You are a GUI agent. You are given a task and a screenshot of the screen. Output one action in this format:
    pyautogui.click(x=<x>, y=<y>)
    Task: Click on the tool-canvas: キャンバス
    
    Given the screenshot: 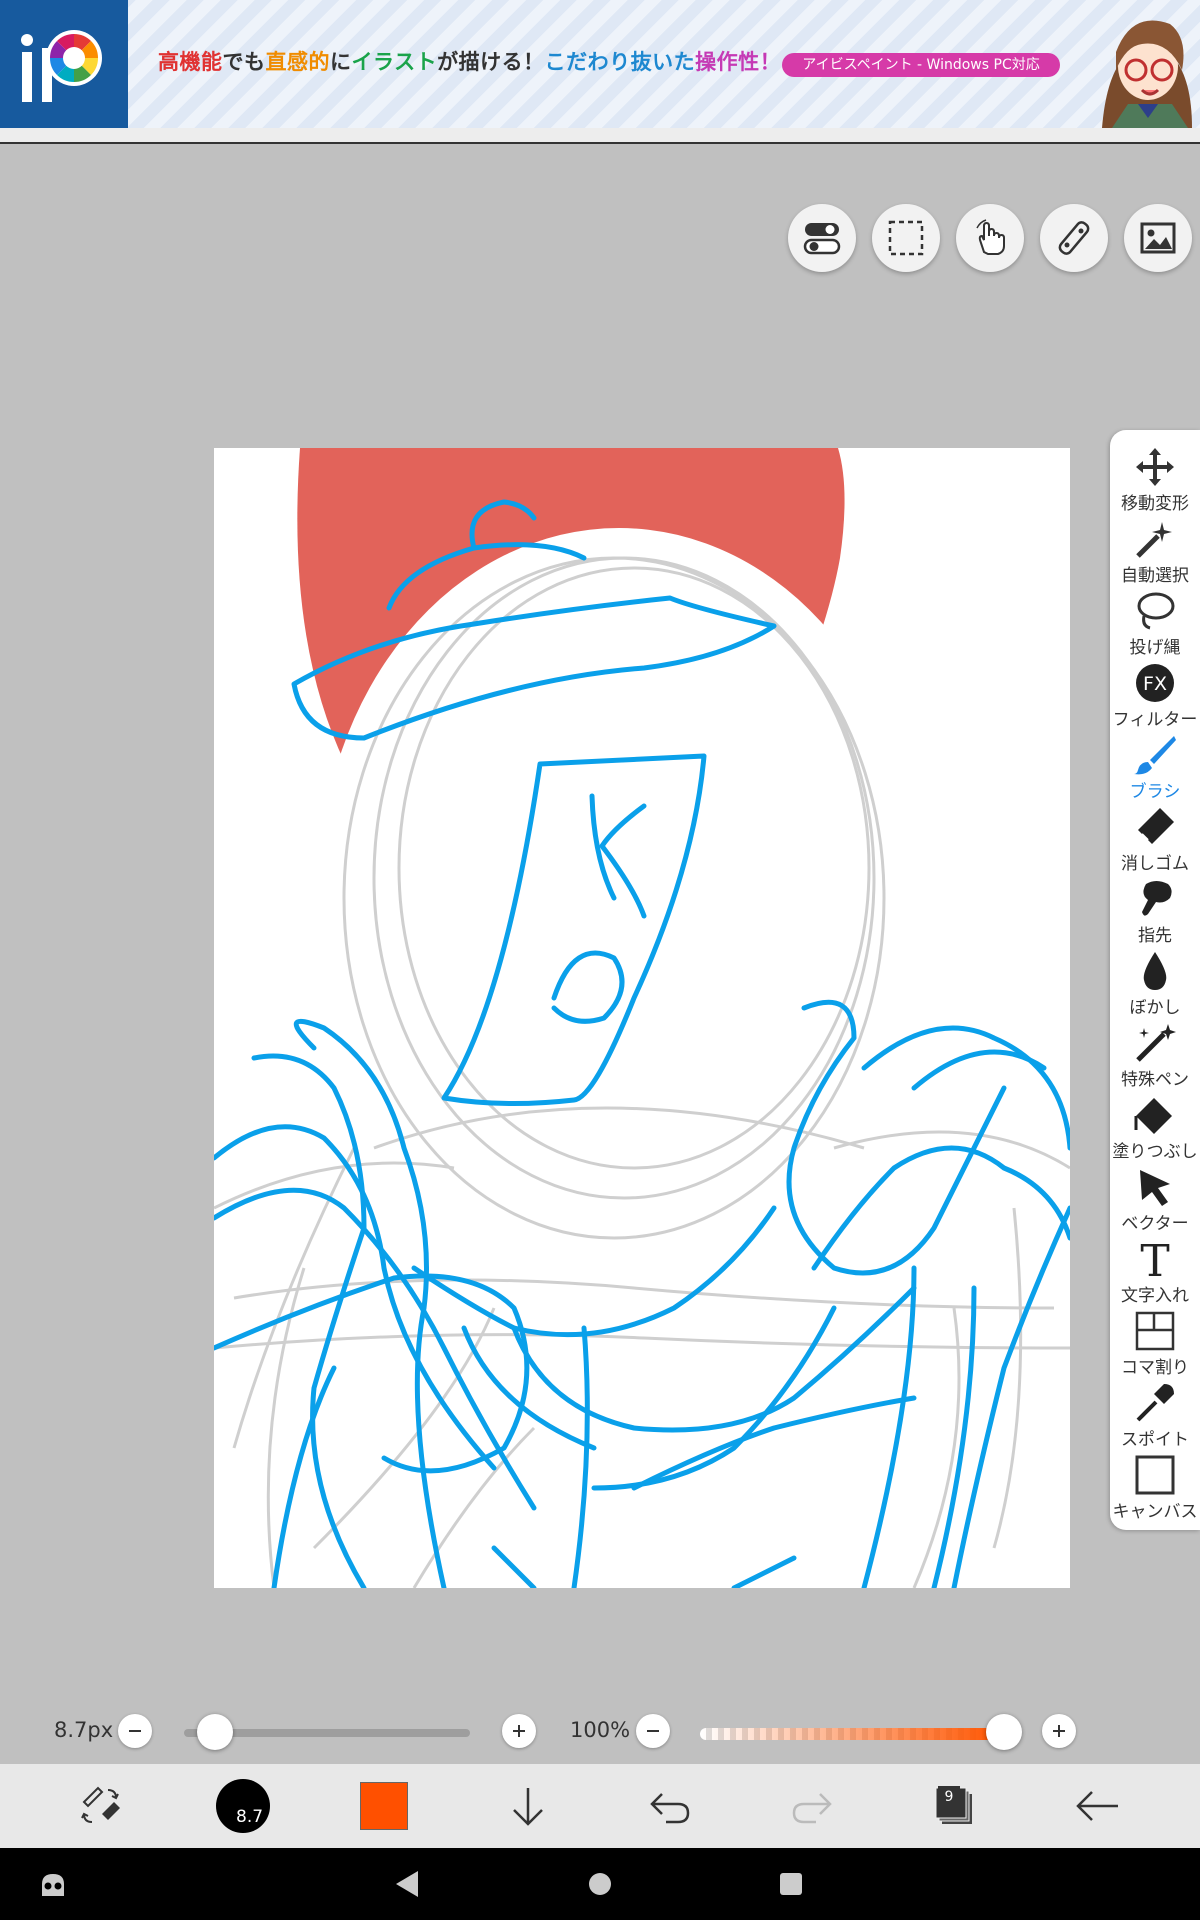 What is the action you would take?
    pyautogui.click(x=1155, y=1490)
    